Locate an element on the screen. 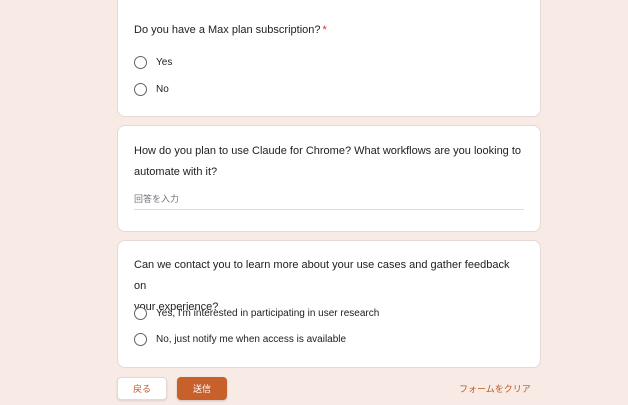  question-text-line: automate with it? is located at coordinates (176, 172).